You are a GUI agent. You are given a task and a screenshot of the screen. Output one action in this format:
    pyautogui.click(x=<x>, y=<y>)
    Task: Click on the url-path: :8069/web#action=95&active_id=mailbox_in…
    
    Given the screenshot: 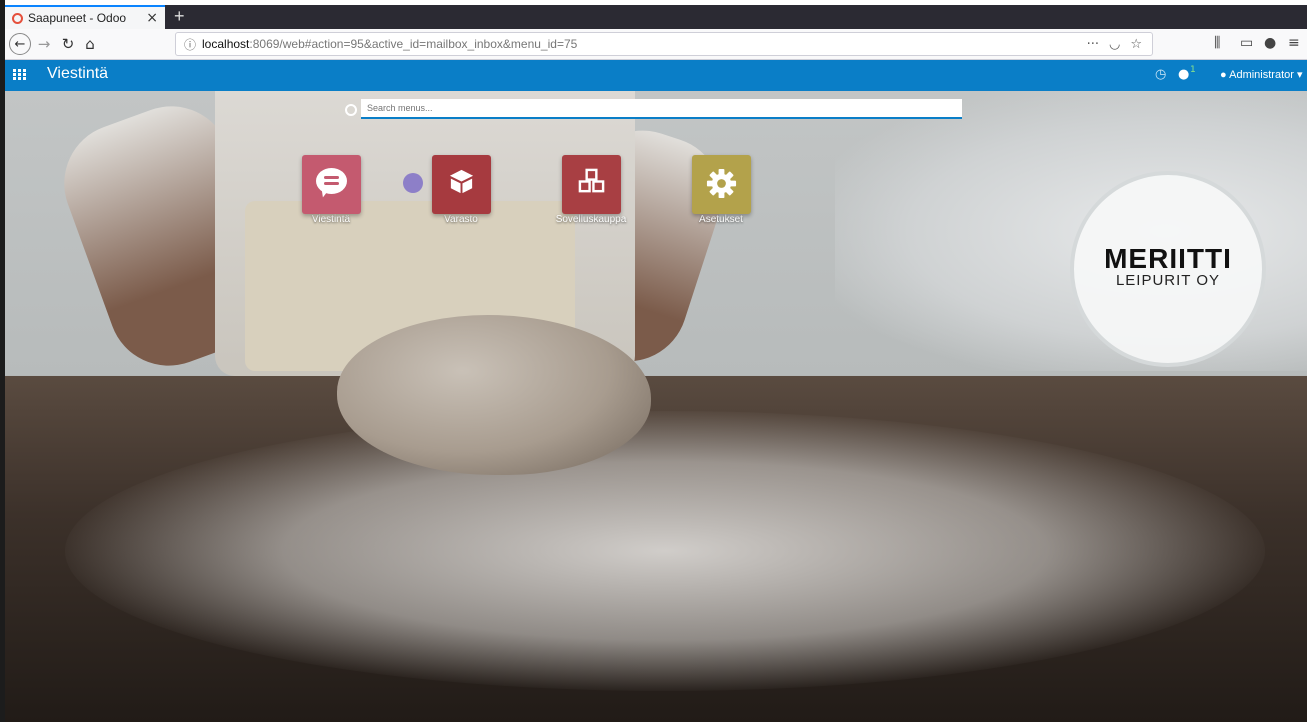 What is the action you would take?
    pyautogui.click(x=413, y=44)
    